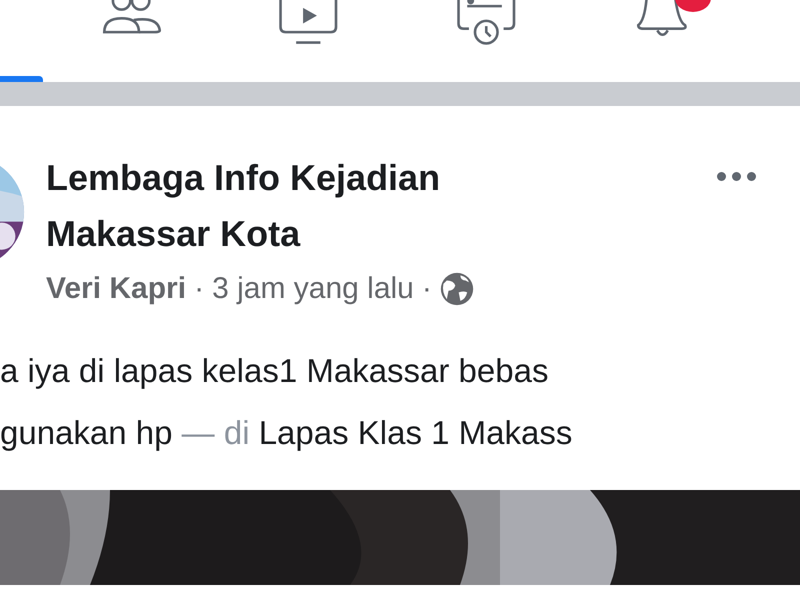 This screenshot has height=600, width=800. I want to click on globe-icon, so click(457, 289).